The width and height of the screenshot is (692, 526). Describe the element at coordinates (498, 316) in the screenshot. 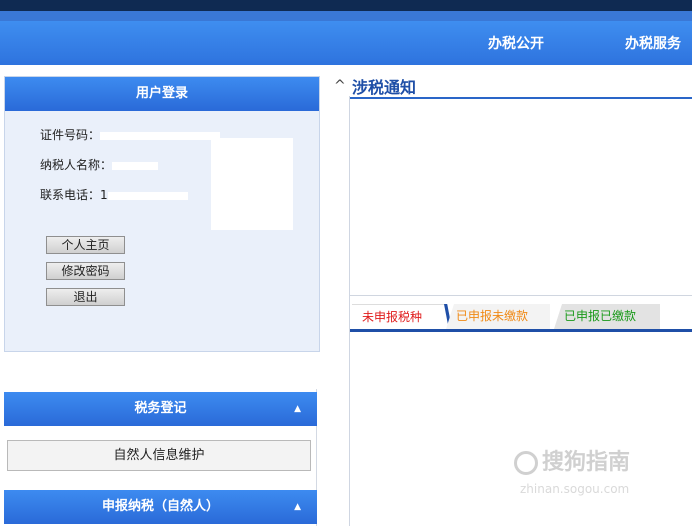

I see `tab-filed-unpaid: 已申报未缴款` at that location.